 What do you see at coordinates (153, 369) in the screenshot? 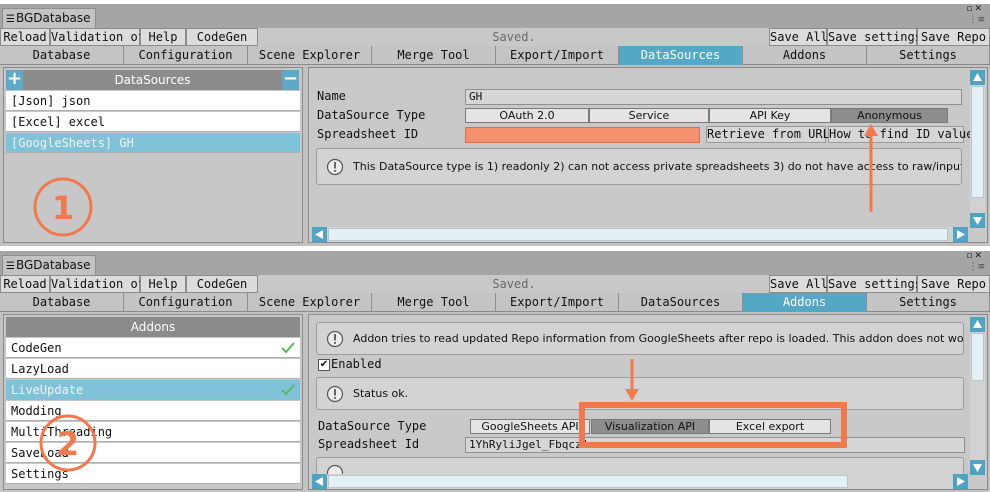
I see `list-item: LazyLoad` at bounding box center [153, 369].